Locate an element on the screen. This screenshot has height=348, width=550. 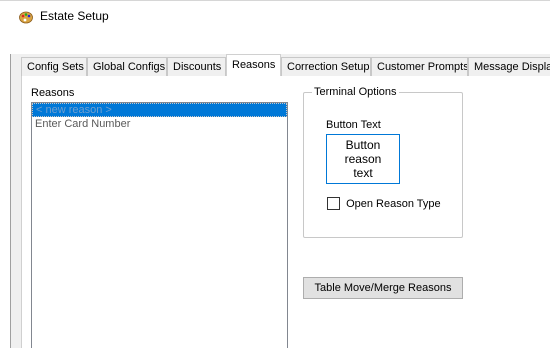
list-item-enter-card-number: Enter Card Number is located at coordinates (159, 124).